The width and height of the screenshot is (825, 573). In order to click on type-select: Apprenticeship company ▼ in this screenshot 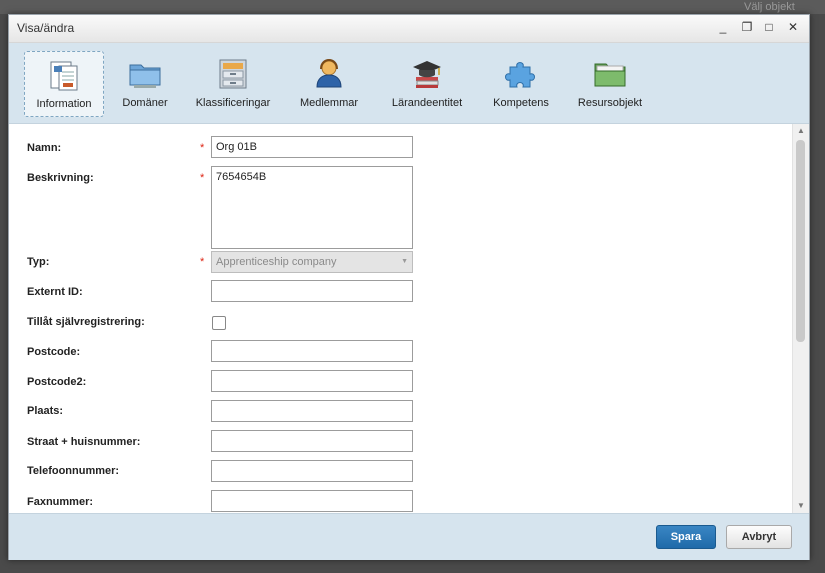, I will do `click(312, 262)`.